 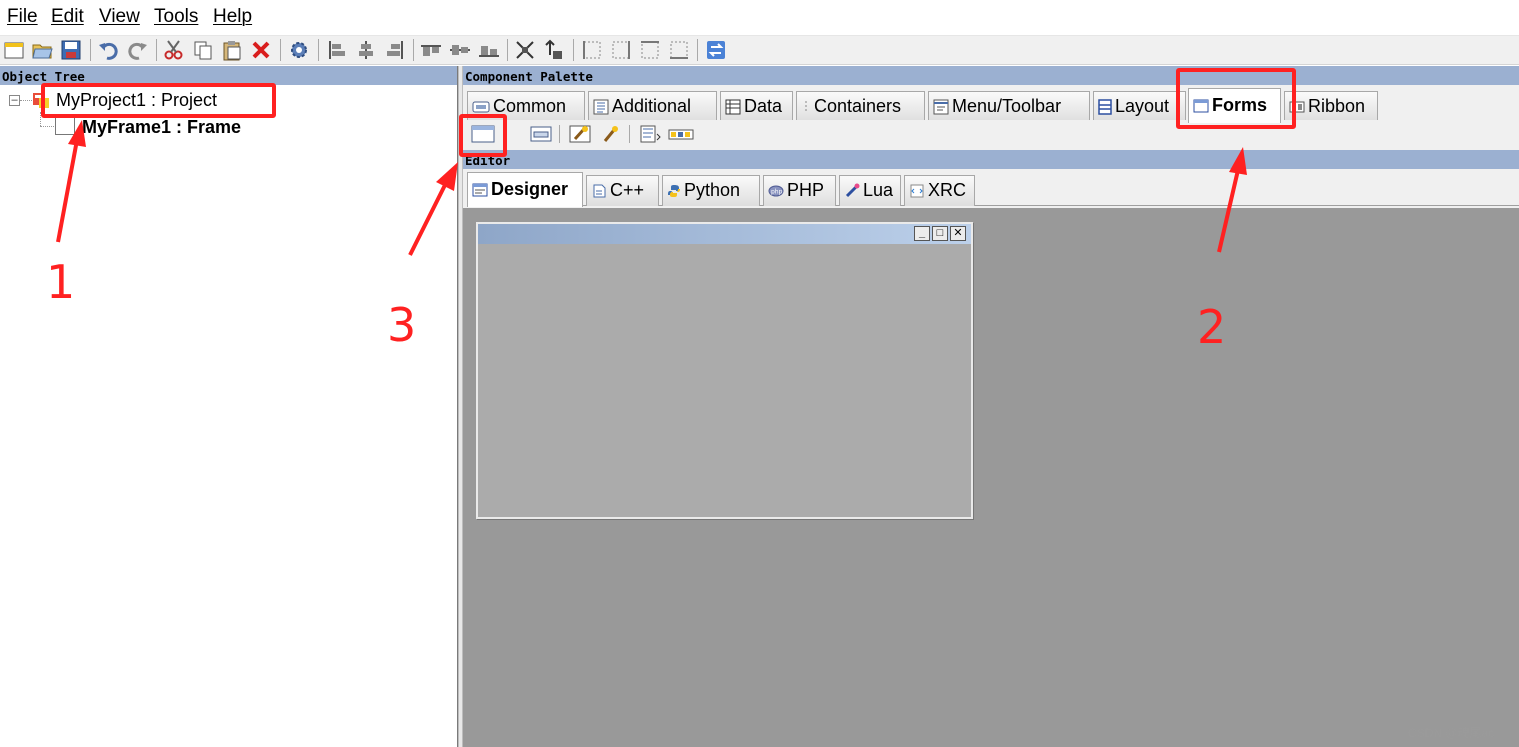 I want to click on annotation-label-2: 2, so click(x=1212, y=327).